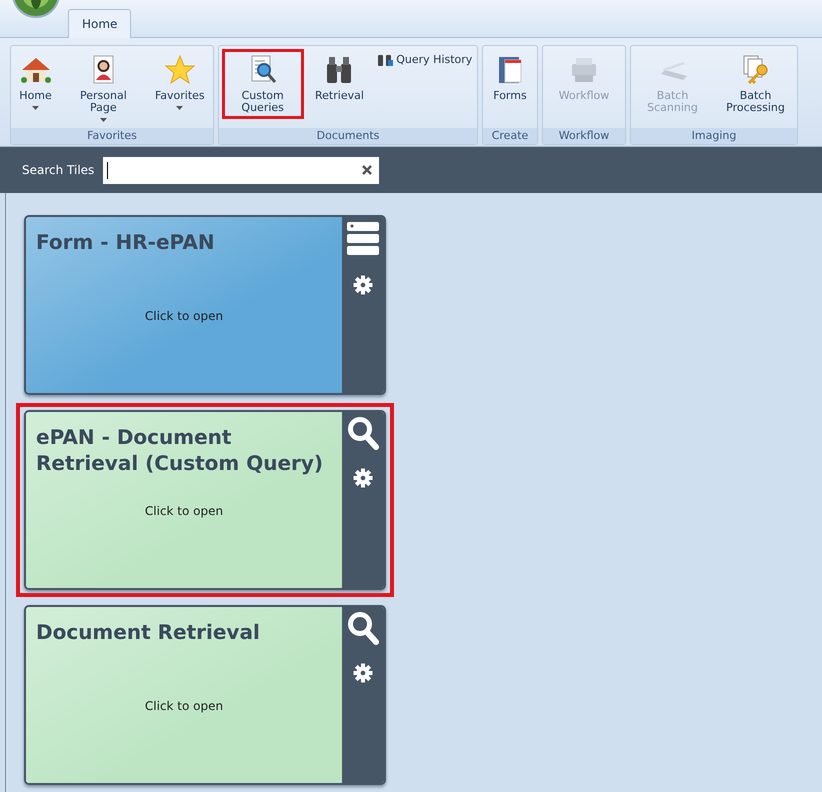  What do you see at coordinates (584, 96) in the screenshot?
I see `button-label: Workflow` at bounding box center [584, 96].